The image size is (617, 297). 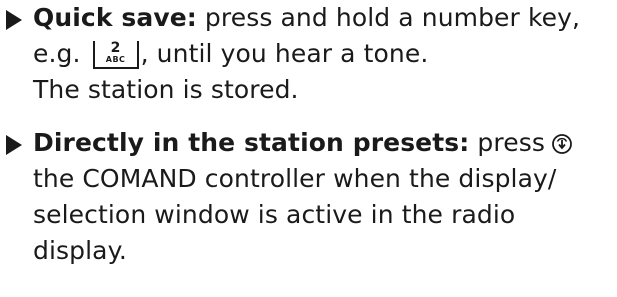 I want to click on instruction-text: selection window is active in the radio, so click(x=274, y=214).